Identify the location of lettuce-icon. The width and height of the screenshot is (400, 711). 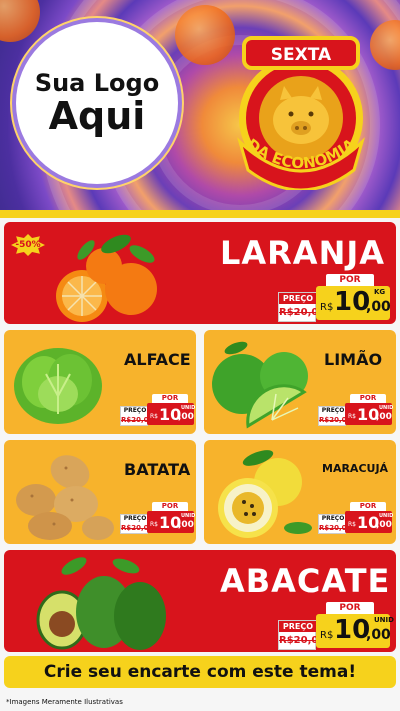
(58, 386).